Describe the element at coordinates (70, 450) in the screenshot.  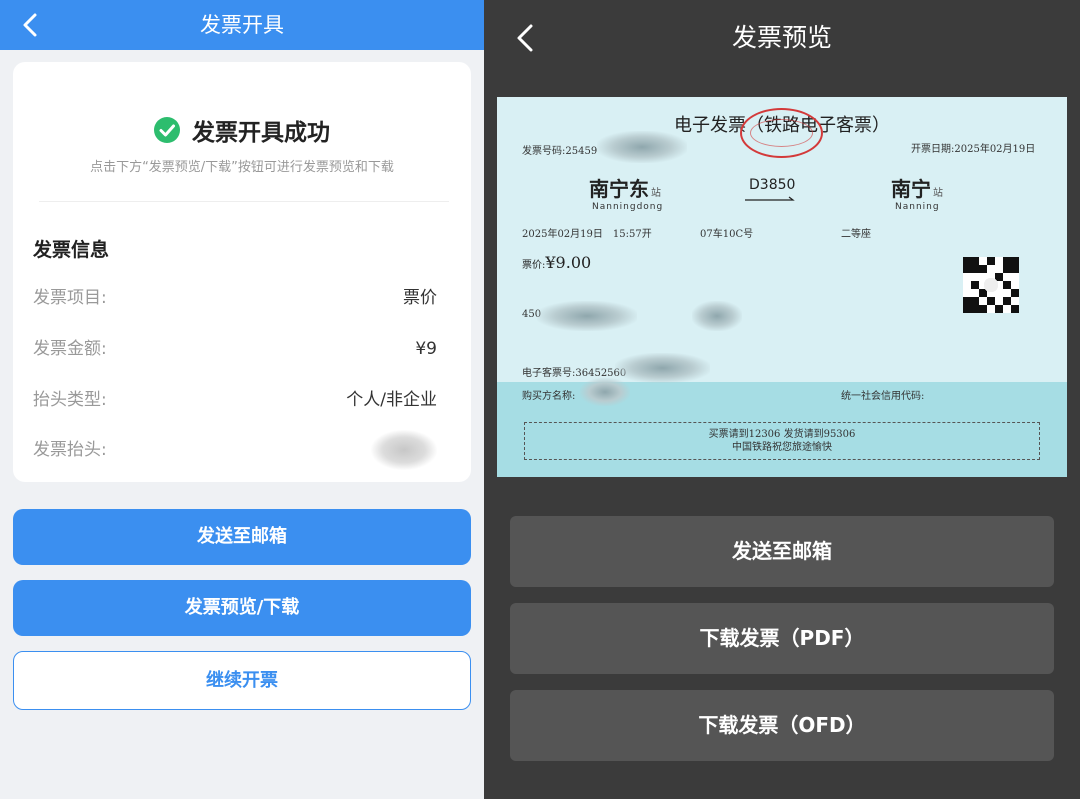
I see `info-label: 发票抬头:` at that location.